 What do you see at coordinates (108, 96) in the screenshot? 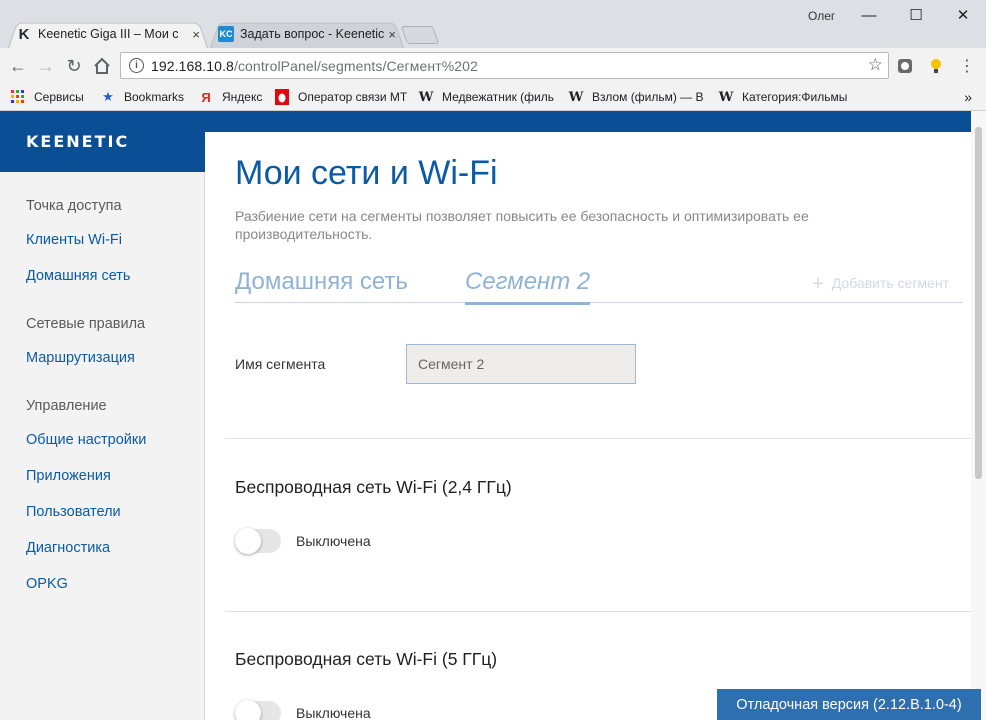
I see `star-icon: ★` at bounding box center [108, 96].